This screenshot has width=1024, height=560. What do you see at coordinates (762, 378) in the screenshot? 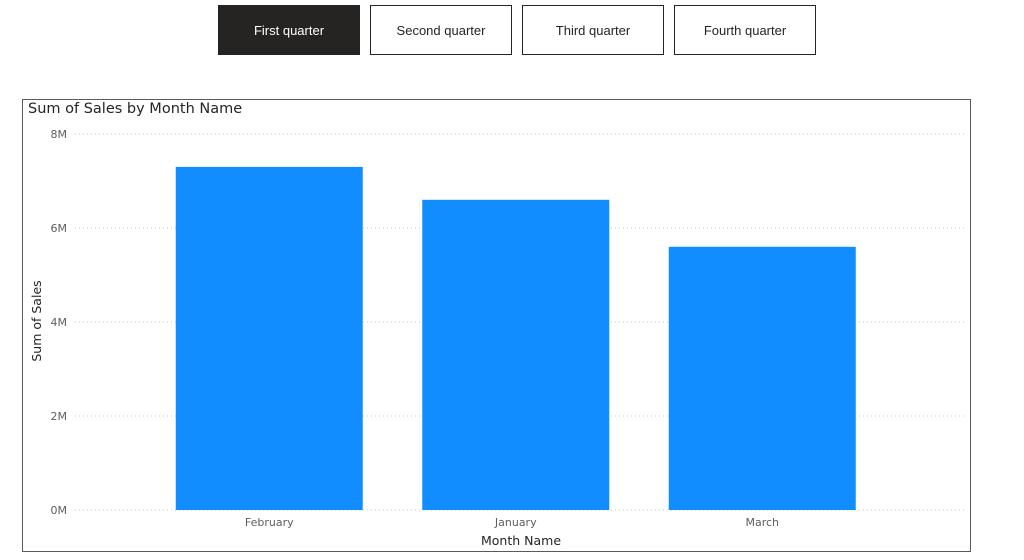
I see `bar-march` at bounding box center [762, 378].